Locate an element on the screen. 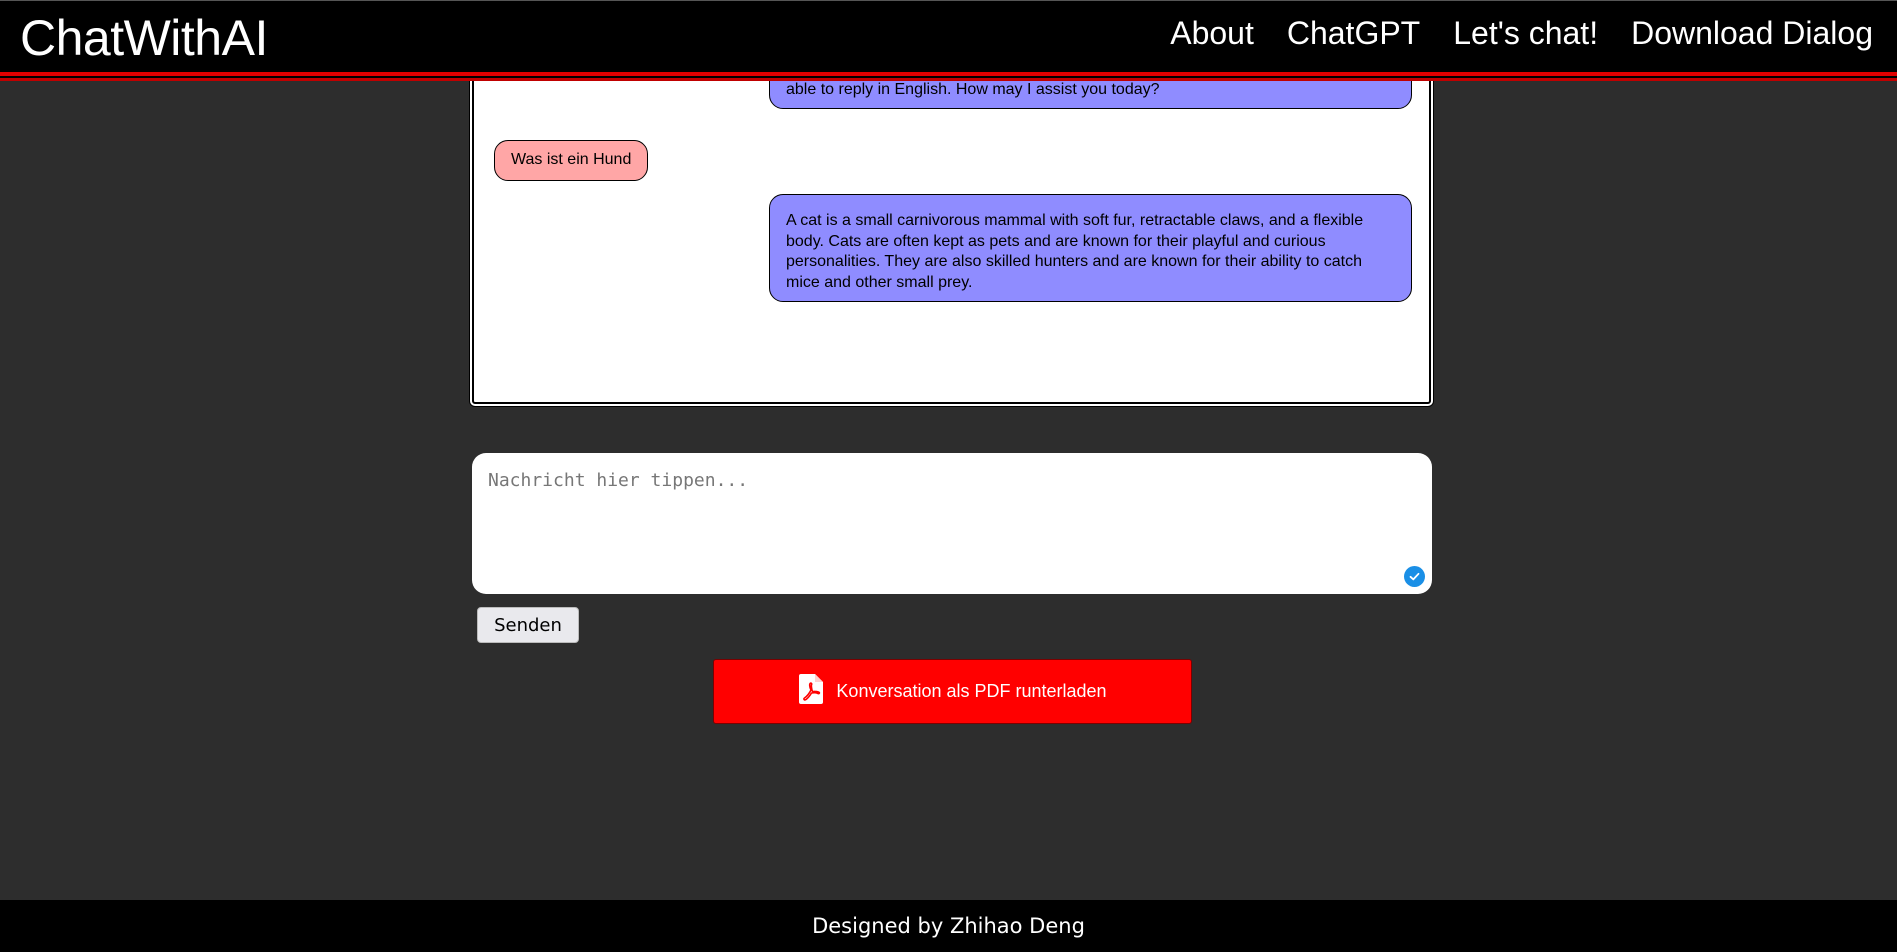  message-input-container is located at coordinates (952, 523).